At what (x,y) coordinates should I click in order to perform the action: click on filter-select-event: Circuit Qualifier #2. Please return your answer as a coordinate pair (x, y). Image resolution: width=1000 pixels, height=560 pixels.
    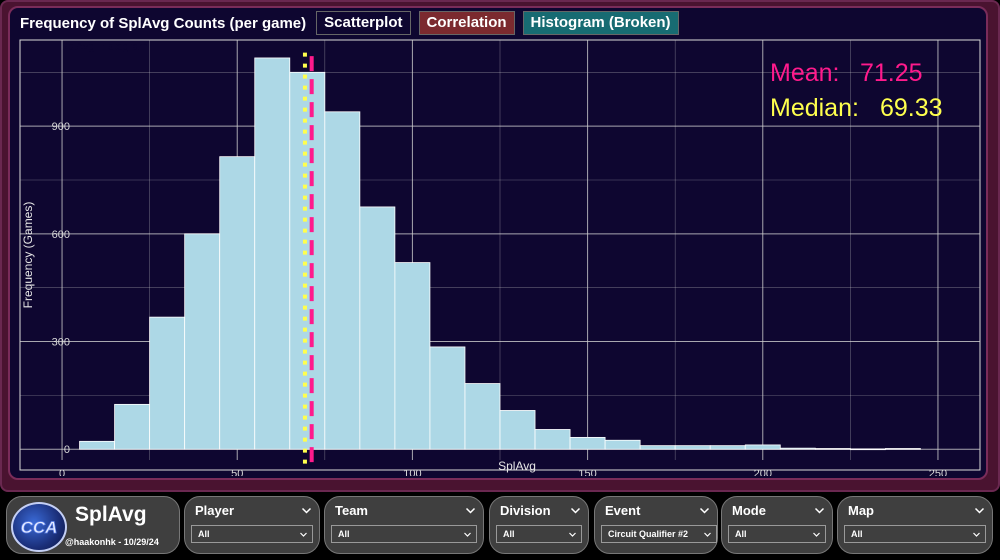
    Looking at the image, I should click on (659, 534).